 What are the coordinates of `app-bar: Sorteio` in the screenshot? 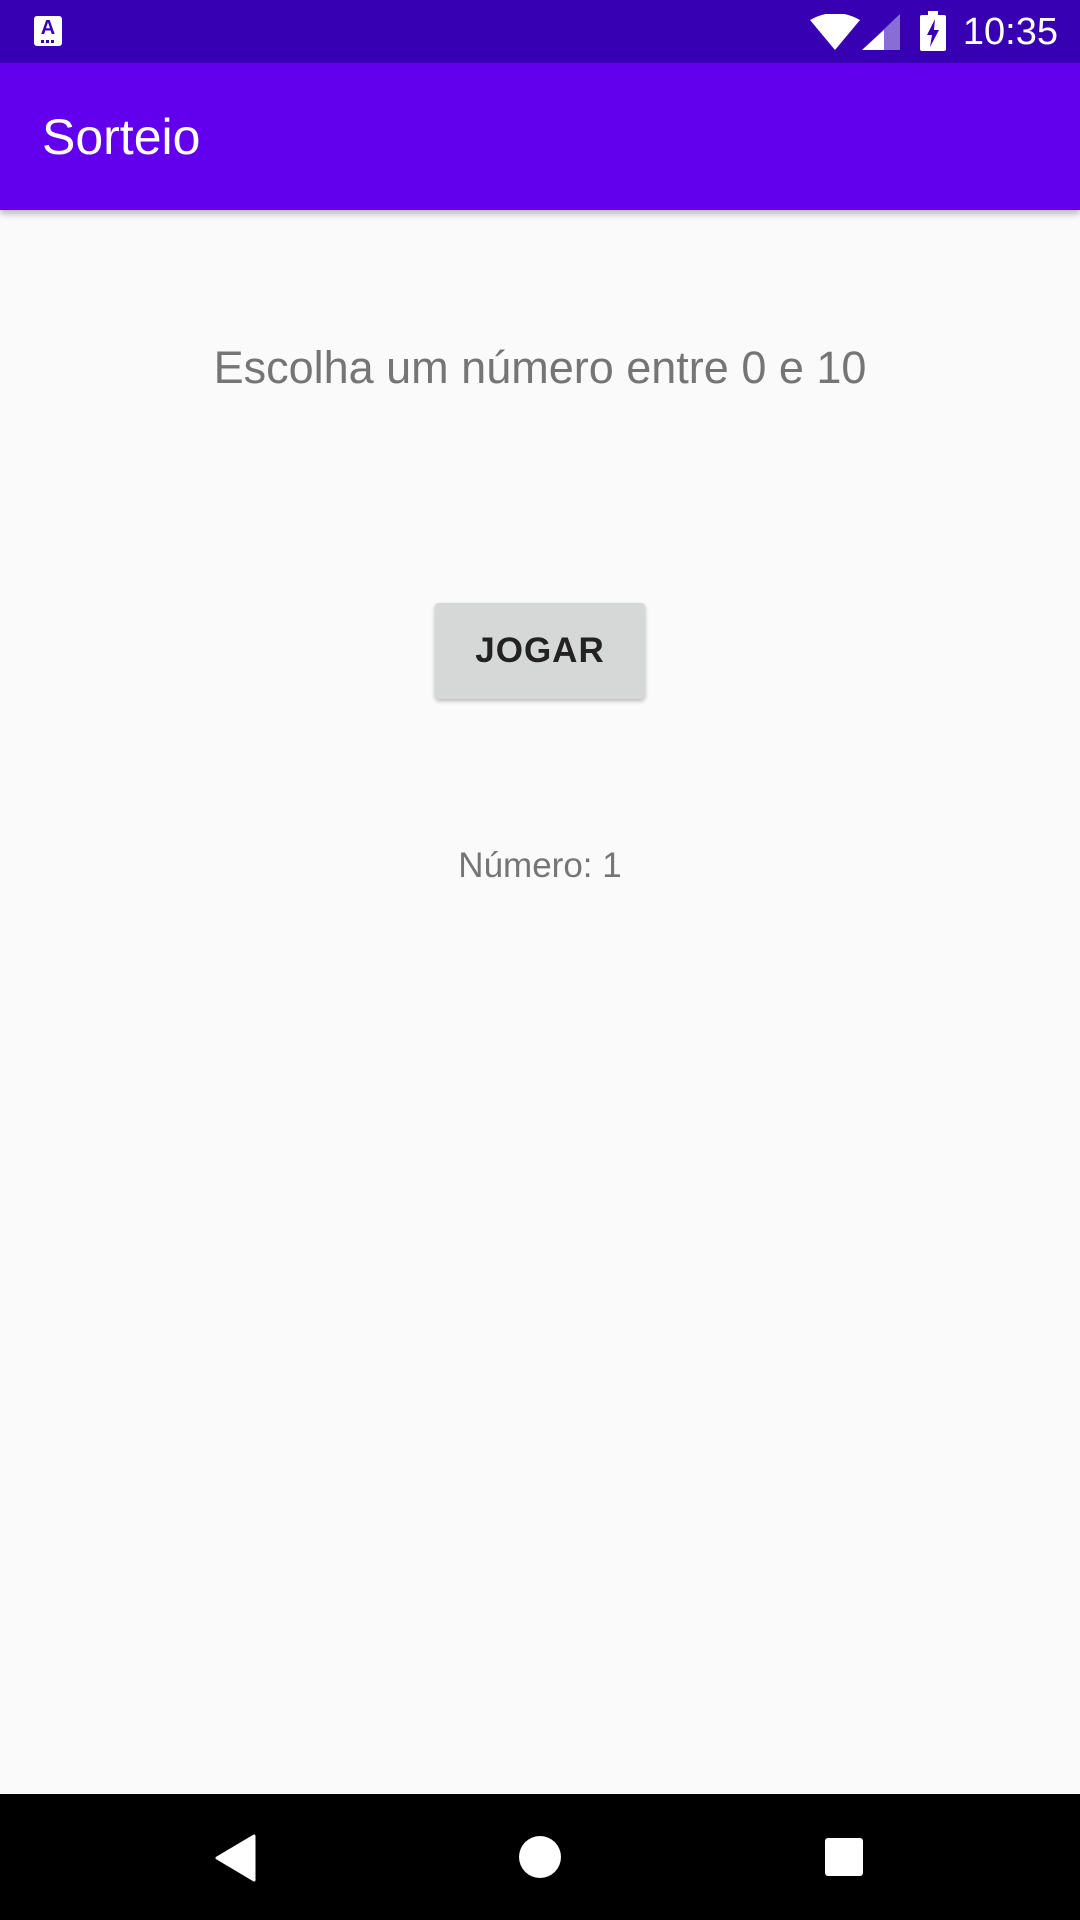 It's located at (540, 136).